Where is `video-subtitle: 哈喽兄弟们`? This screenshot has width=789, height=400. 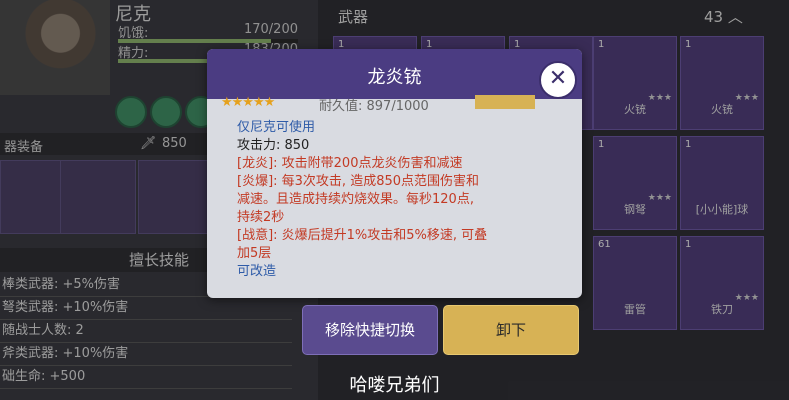 video-subtitle: 哈喽兄弟们 is located at coordinates (394, 385).